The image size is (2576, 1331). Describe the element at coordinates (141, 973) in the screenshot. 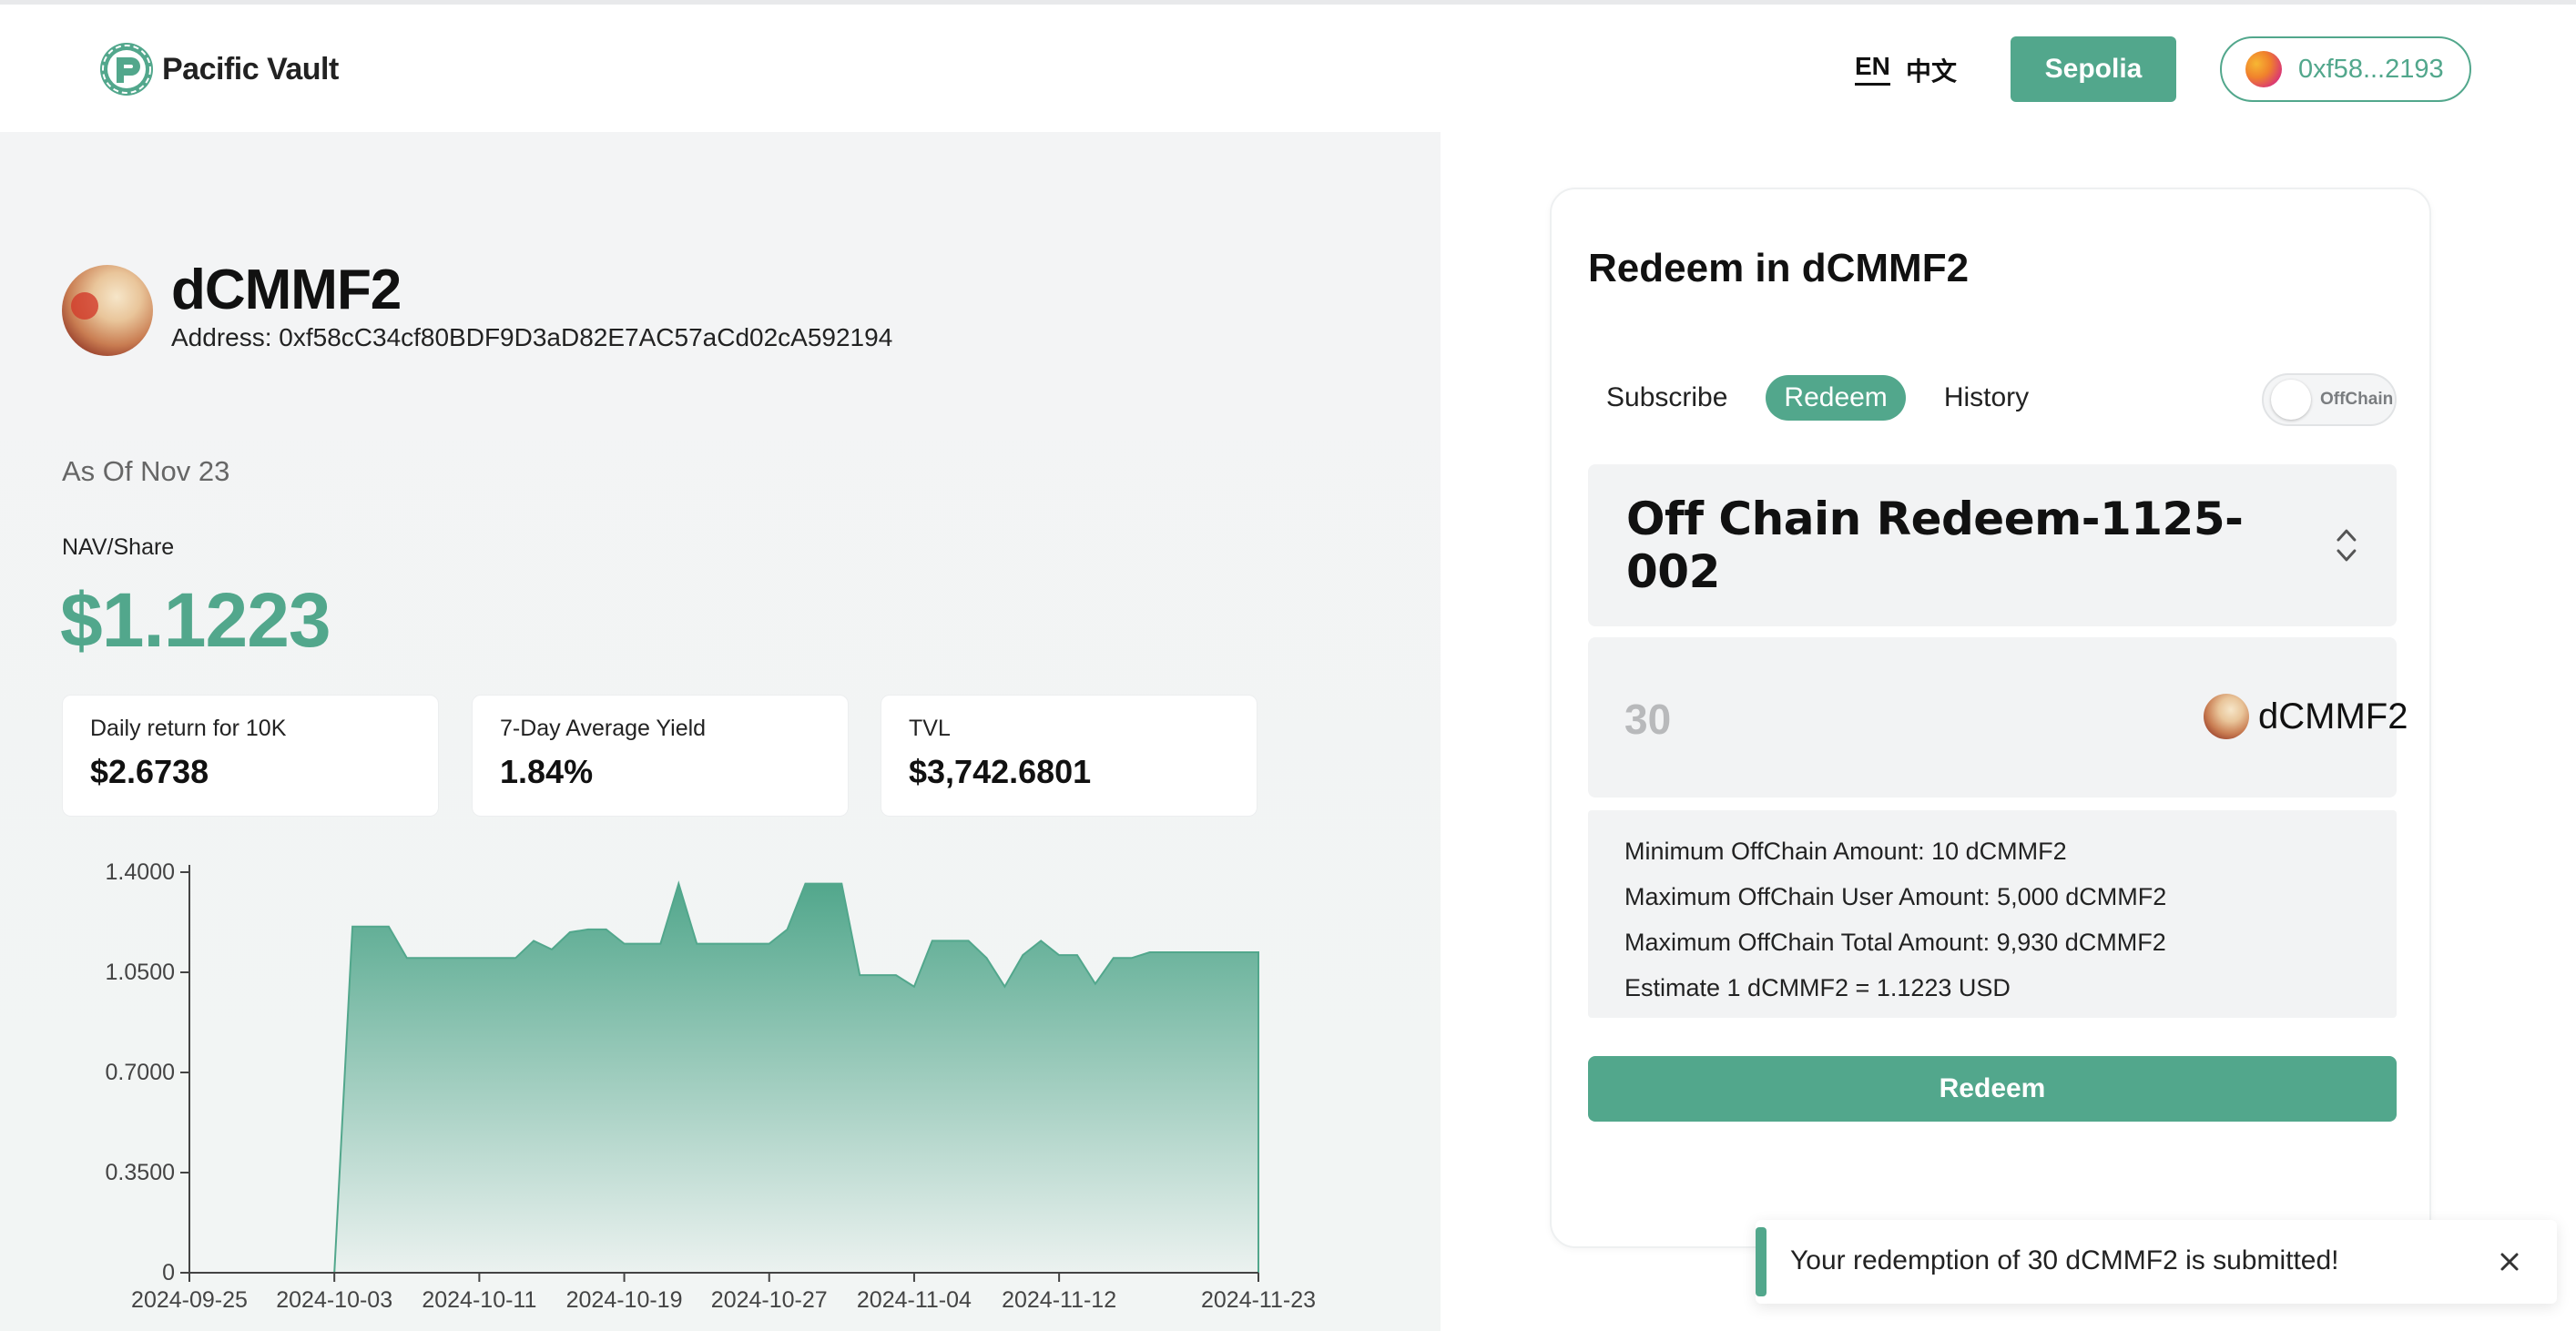

I see `y-tick-label: 1.0500` at that location.